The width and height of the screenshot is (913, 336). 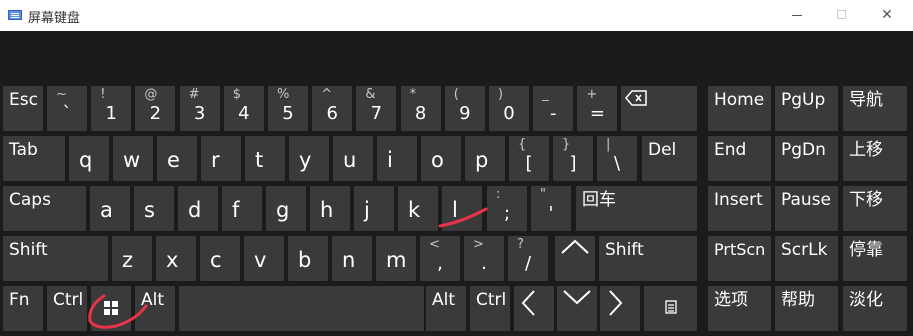 What do you see at coordinates (528, 258) in the screenshot?
I see `key-symbol-r4-2: ? /` at bounding box center [528, 258].